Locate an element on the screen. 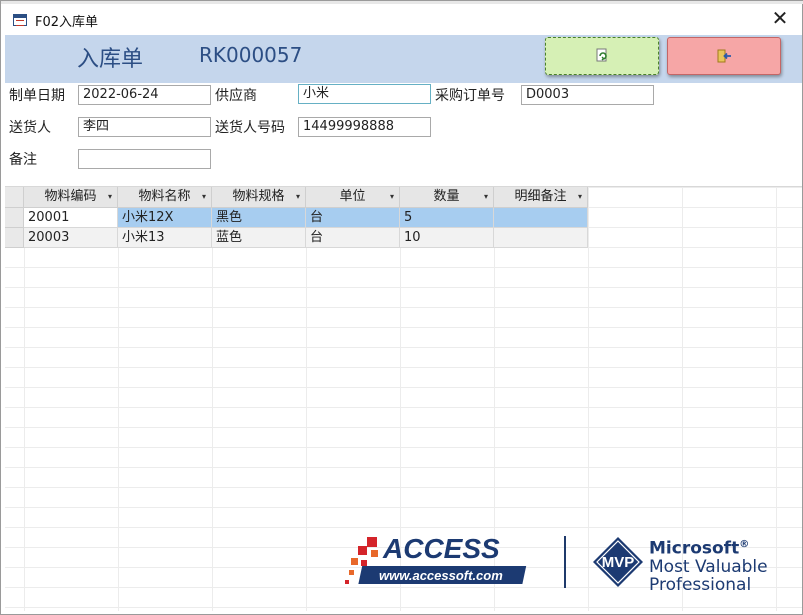 The image size is (803, 615). form-title: 入库单 is located at coordinates (110, 59).